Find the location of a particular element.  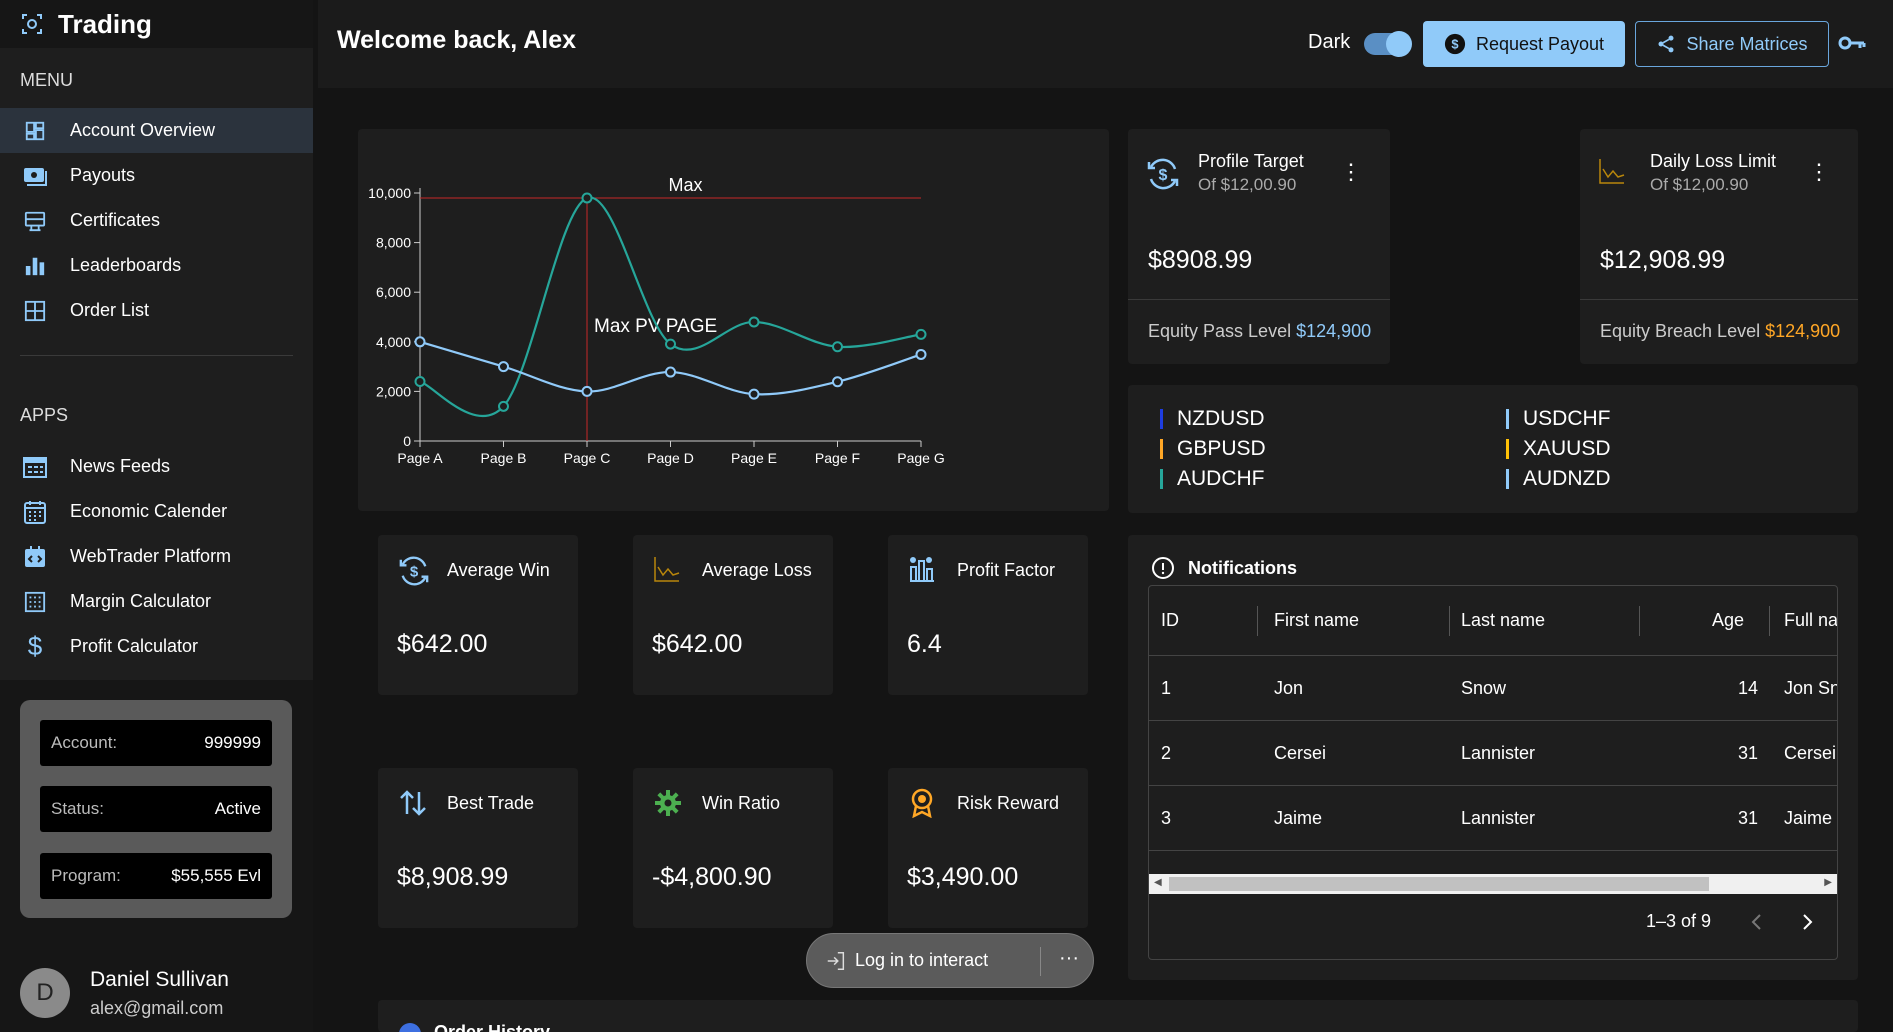

more-horiz-icon: ··· is located at coordinates (1069, 958).